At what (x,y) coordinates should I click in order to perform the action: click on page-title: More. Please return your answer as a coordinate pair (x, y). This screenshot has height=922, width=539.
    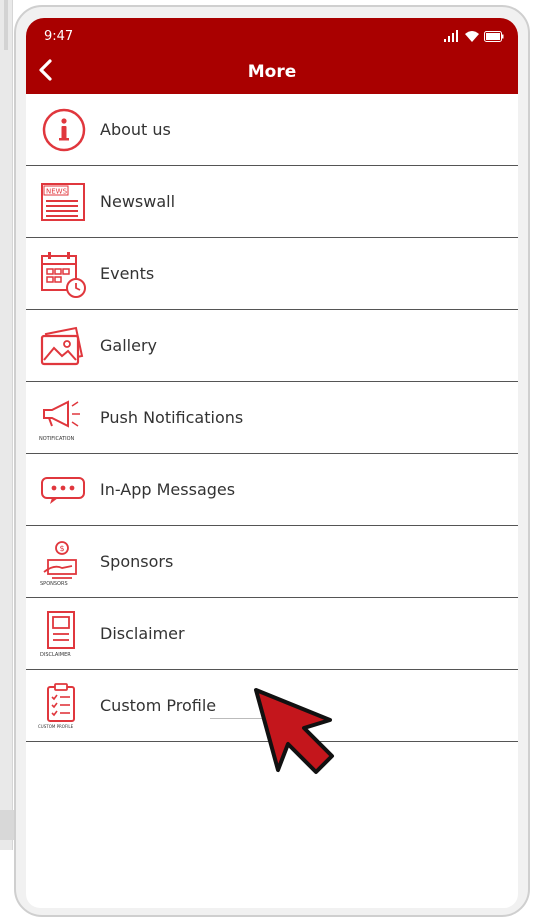
    Looking at the image, I should click on (272, 72).